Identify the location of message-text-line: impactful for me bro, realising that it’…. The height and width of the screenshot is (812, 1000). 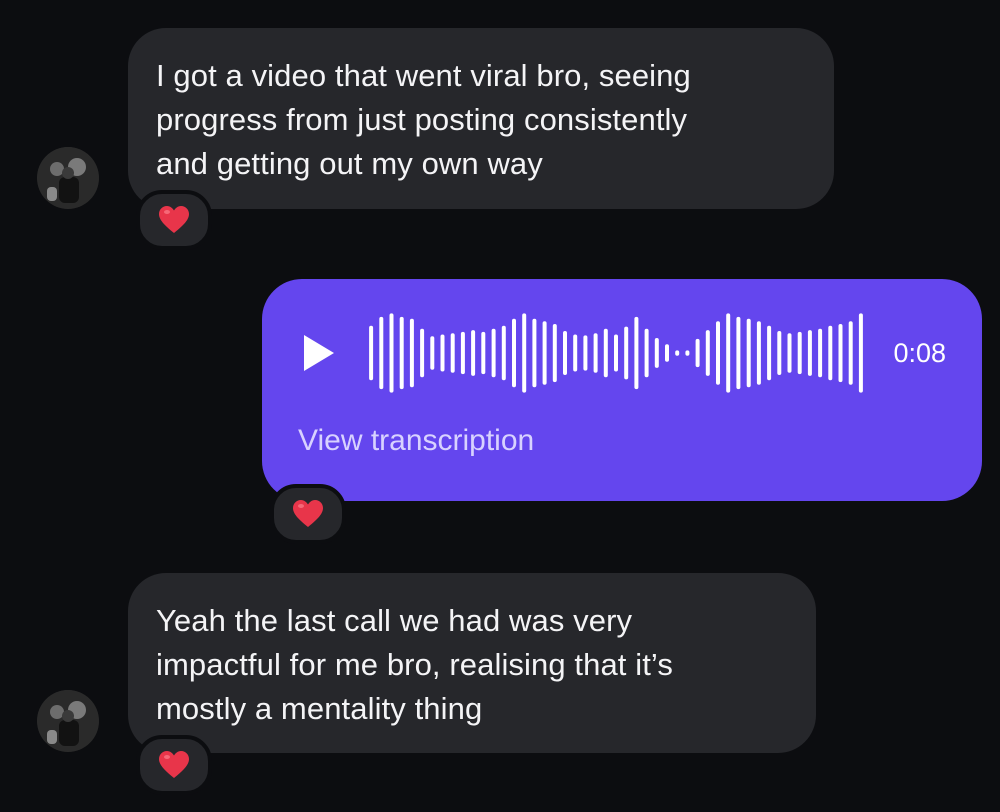
(414, 664).